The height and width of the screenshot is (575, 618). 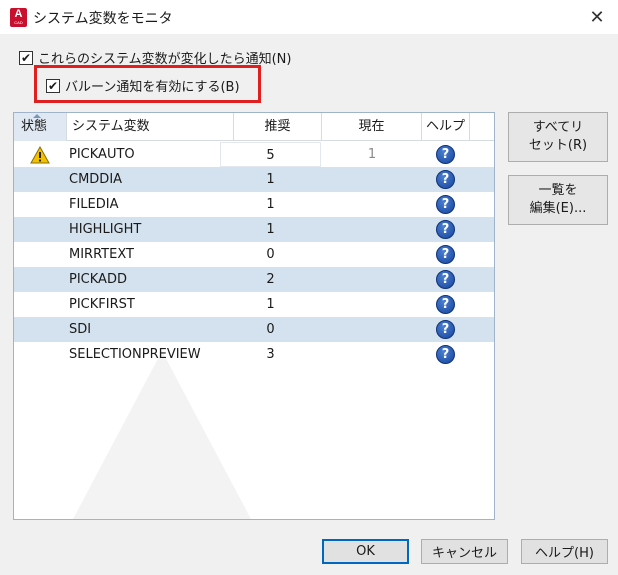 I want to click on close-icon: ✕, so click(x=597, y=17).